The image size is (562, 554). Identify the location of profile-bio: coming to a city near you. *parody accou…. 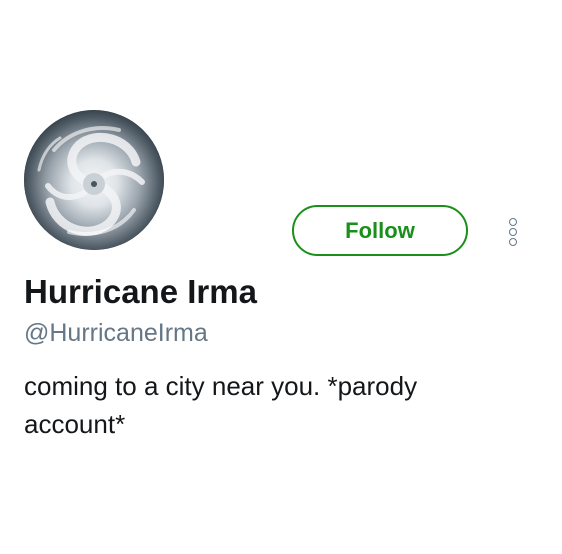
(221, 405).